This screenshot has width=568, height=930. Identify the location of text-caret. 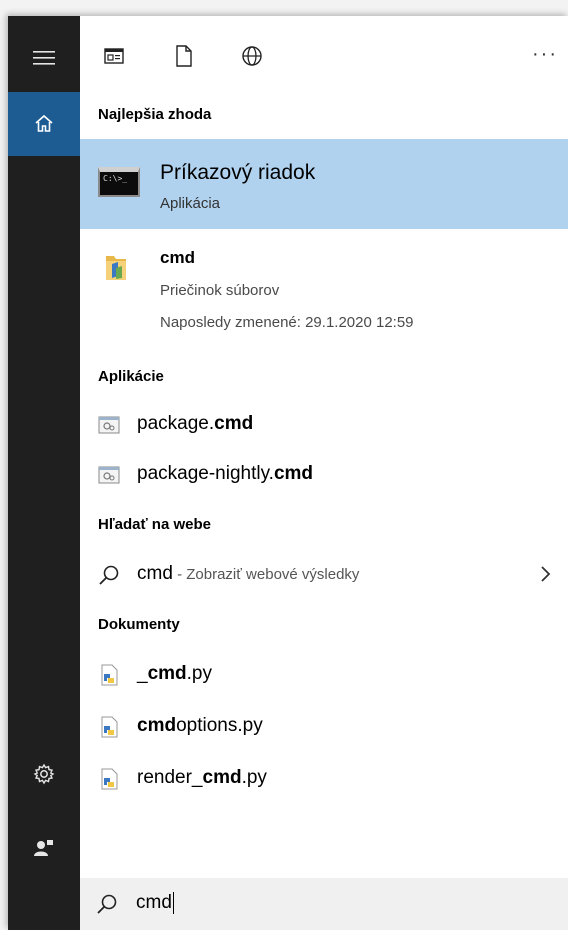
(173, 903).